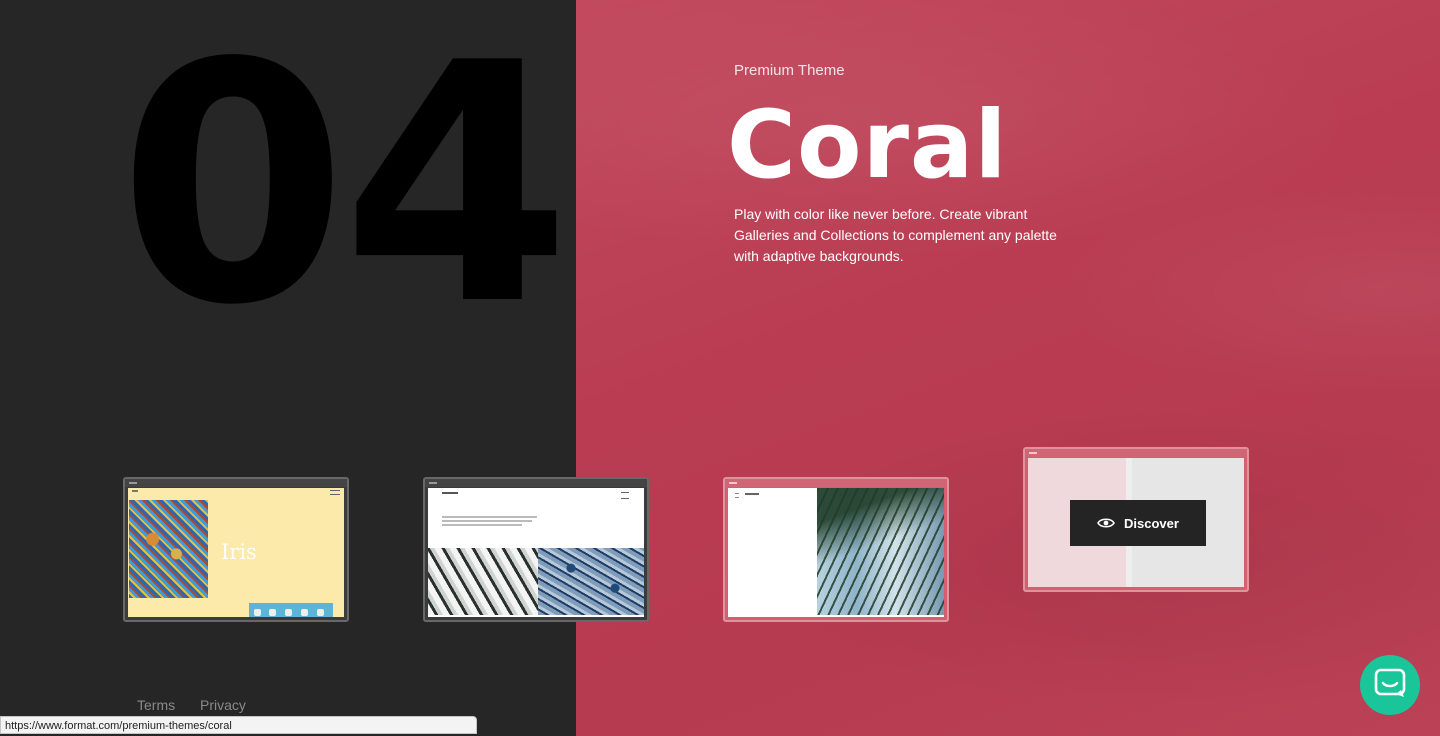 This screenshot has height=736, width=1440. What do you see at coordinates (489, 522) in the screenshot?
I see `thumbnail-text-lines` at bounding box center [489, 522].